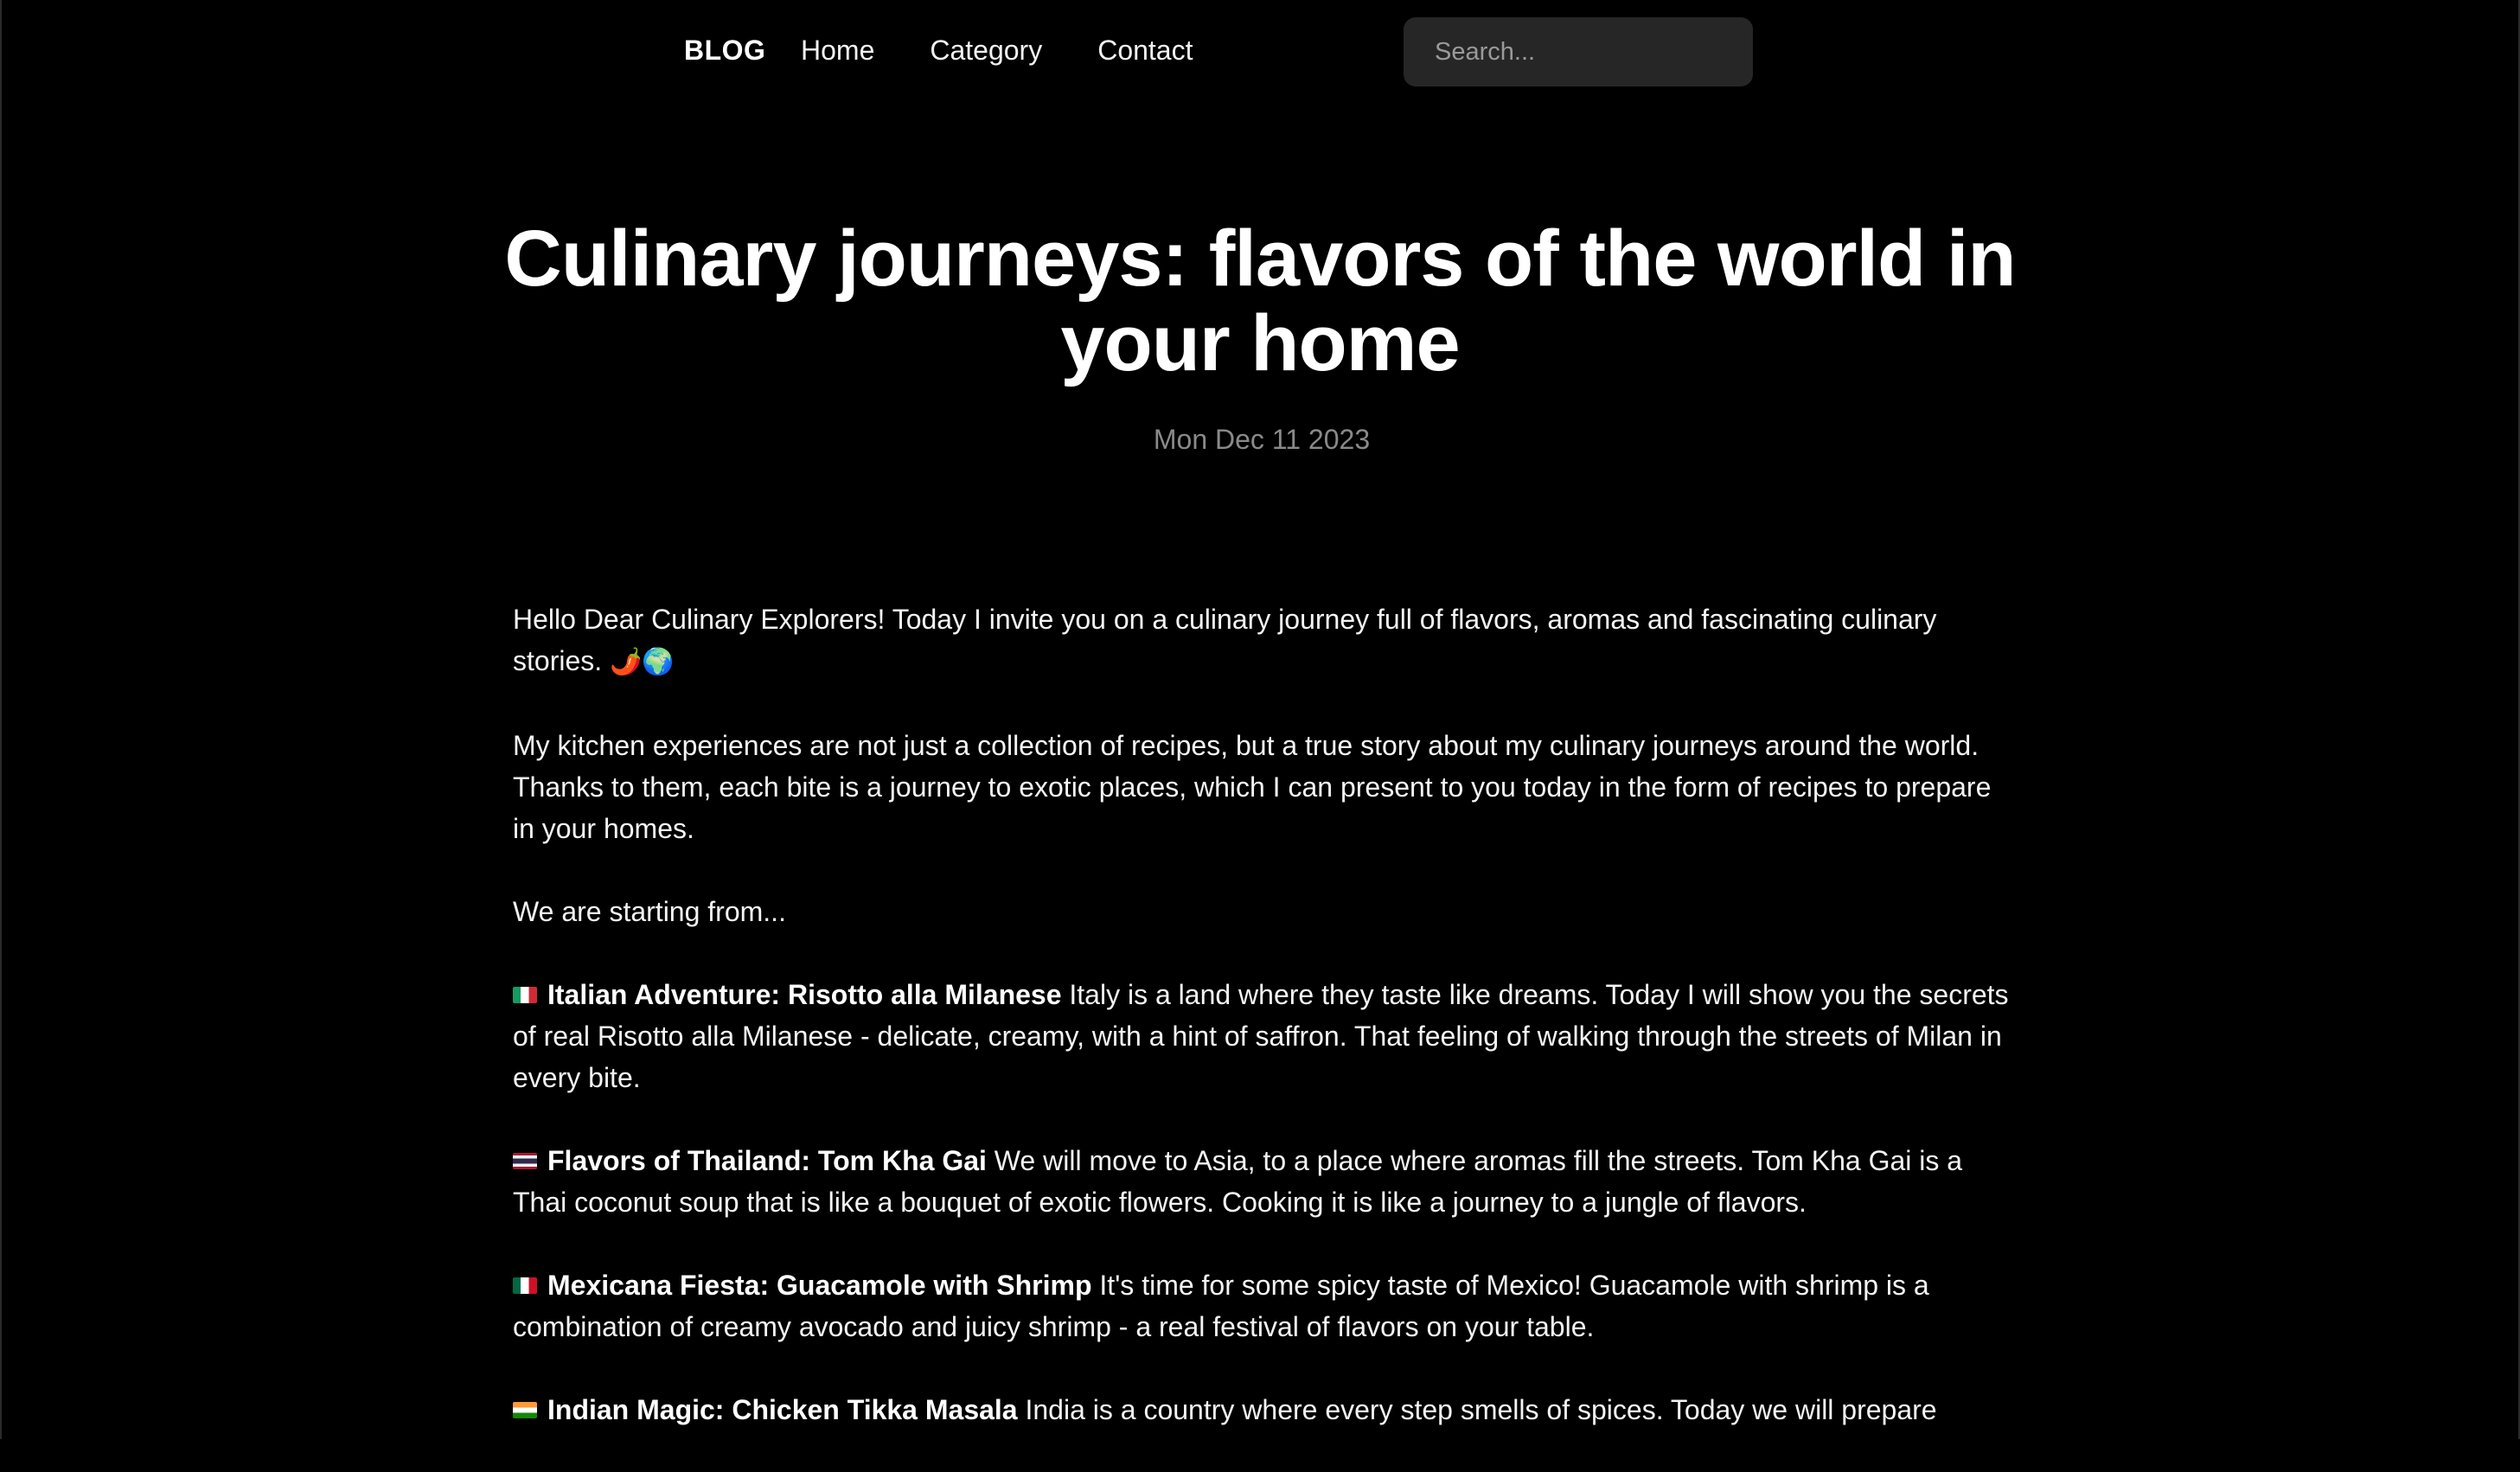  I want to click on recipe-heading: Indian Magic: Chicken Tikka Masala, so click(783, 1409).